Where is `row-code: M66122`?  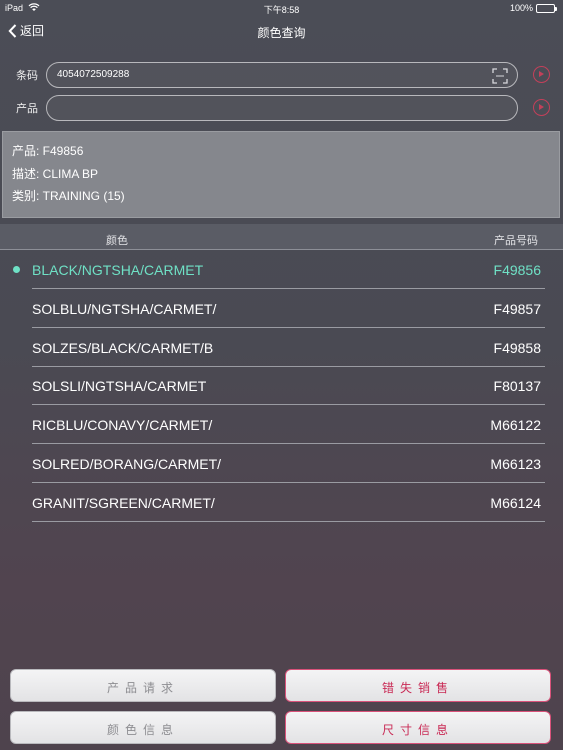 row-code: M66122 is located at coordinates (515, 425).